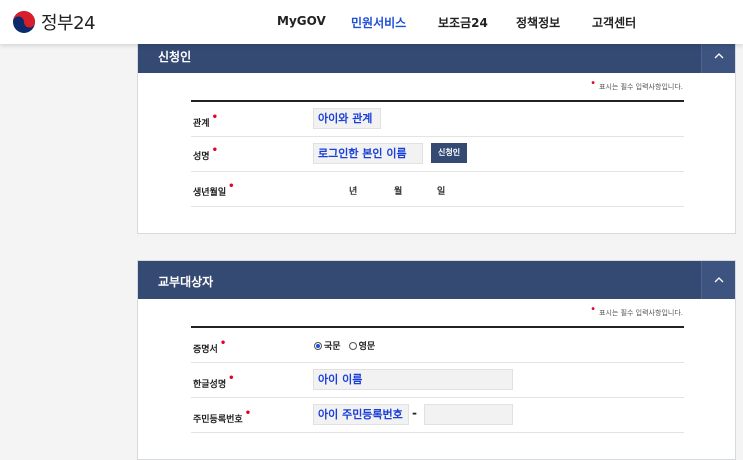 Image resolution: width=743 pixels, height=460 pixels. Describe the element at coordinates (436, 280) in the screenshot. I see `target-panel-header: 교부대상자` at that location.